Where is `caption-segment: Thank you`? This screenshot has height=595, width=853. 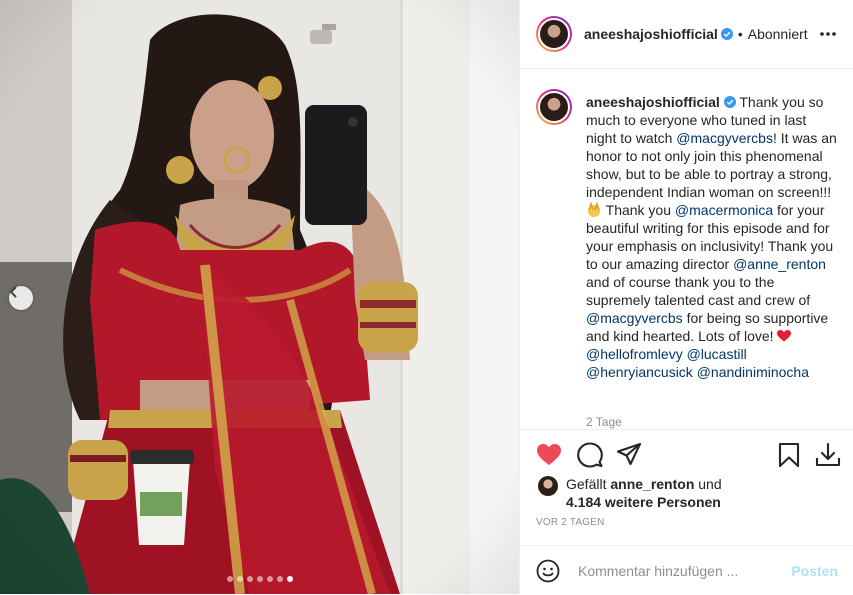 caption-segment: Thank you is located at coordinates (638, 210).